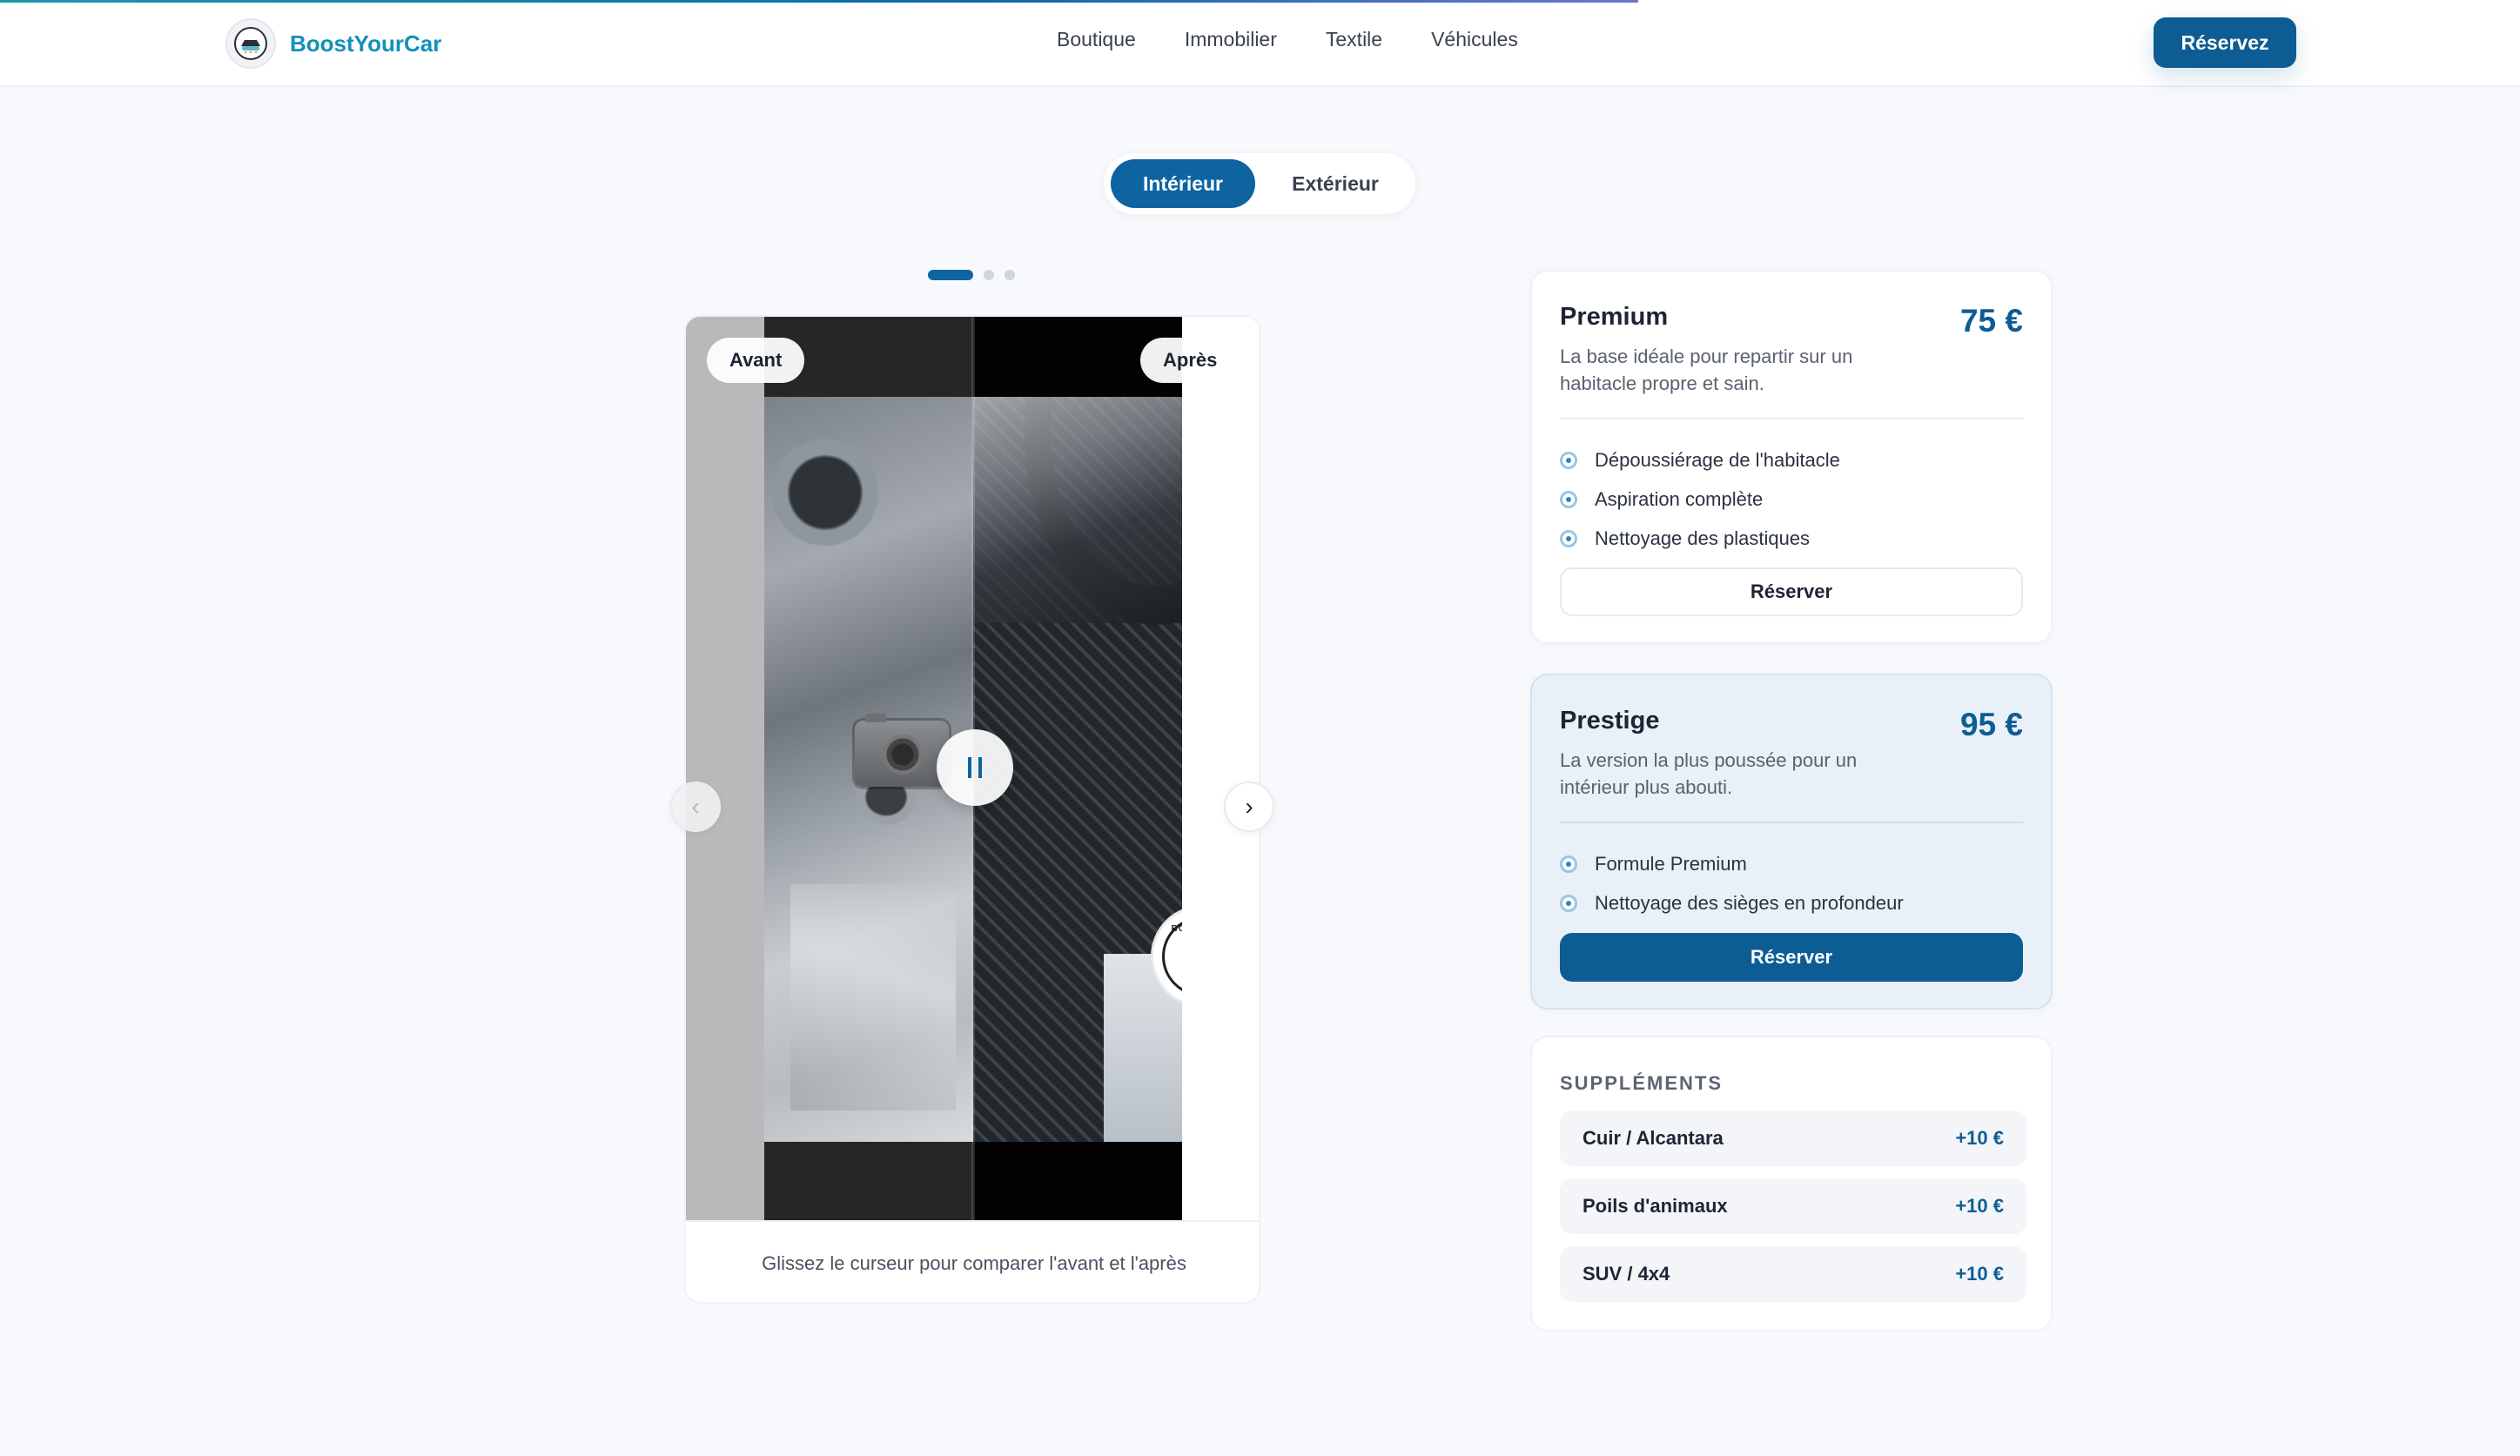 This screenshot has height=1456, width=2520. Describe the element at coordinates (1703, 538) in the screenshot. I see `feature-label: Nettoyage des plastiques` at that location.